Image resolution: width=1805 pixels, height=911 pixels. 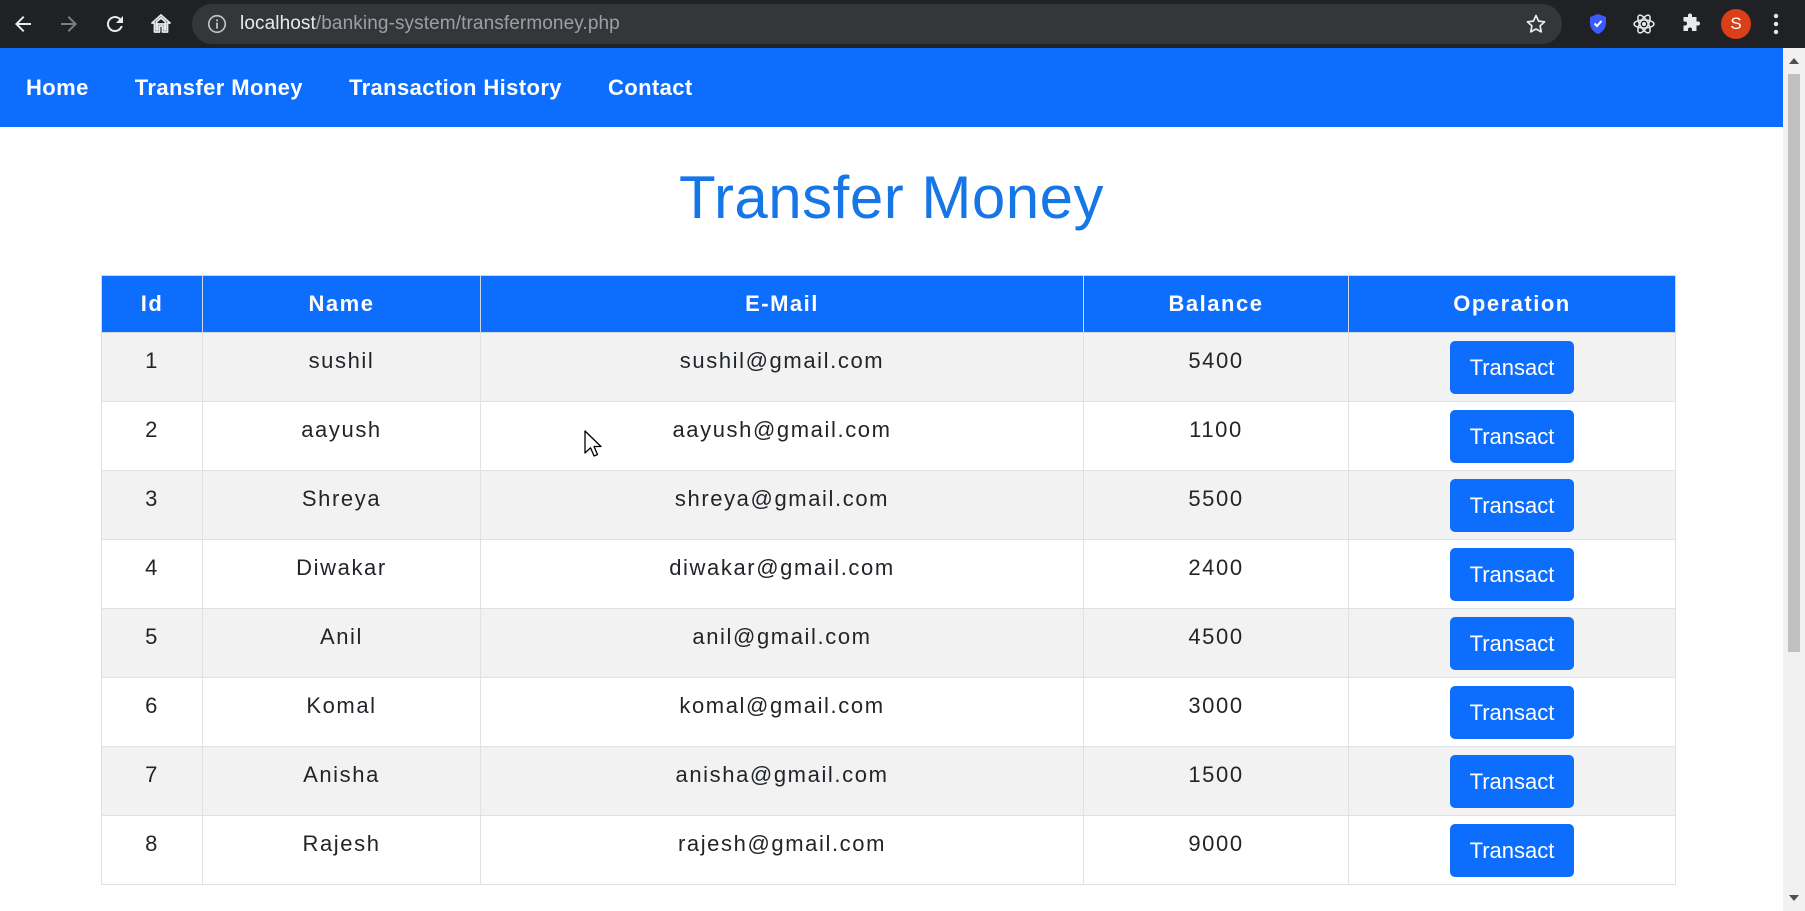 I want to click on cell-balance: 4500, so click(x=1216, y=643).